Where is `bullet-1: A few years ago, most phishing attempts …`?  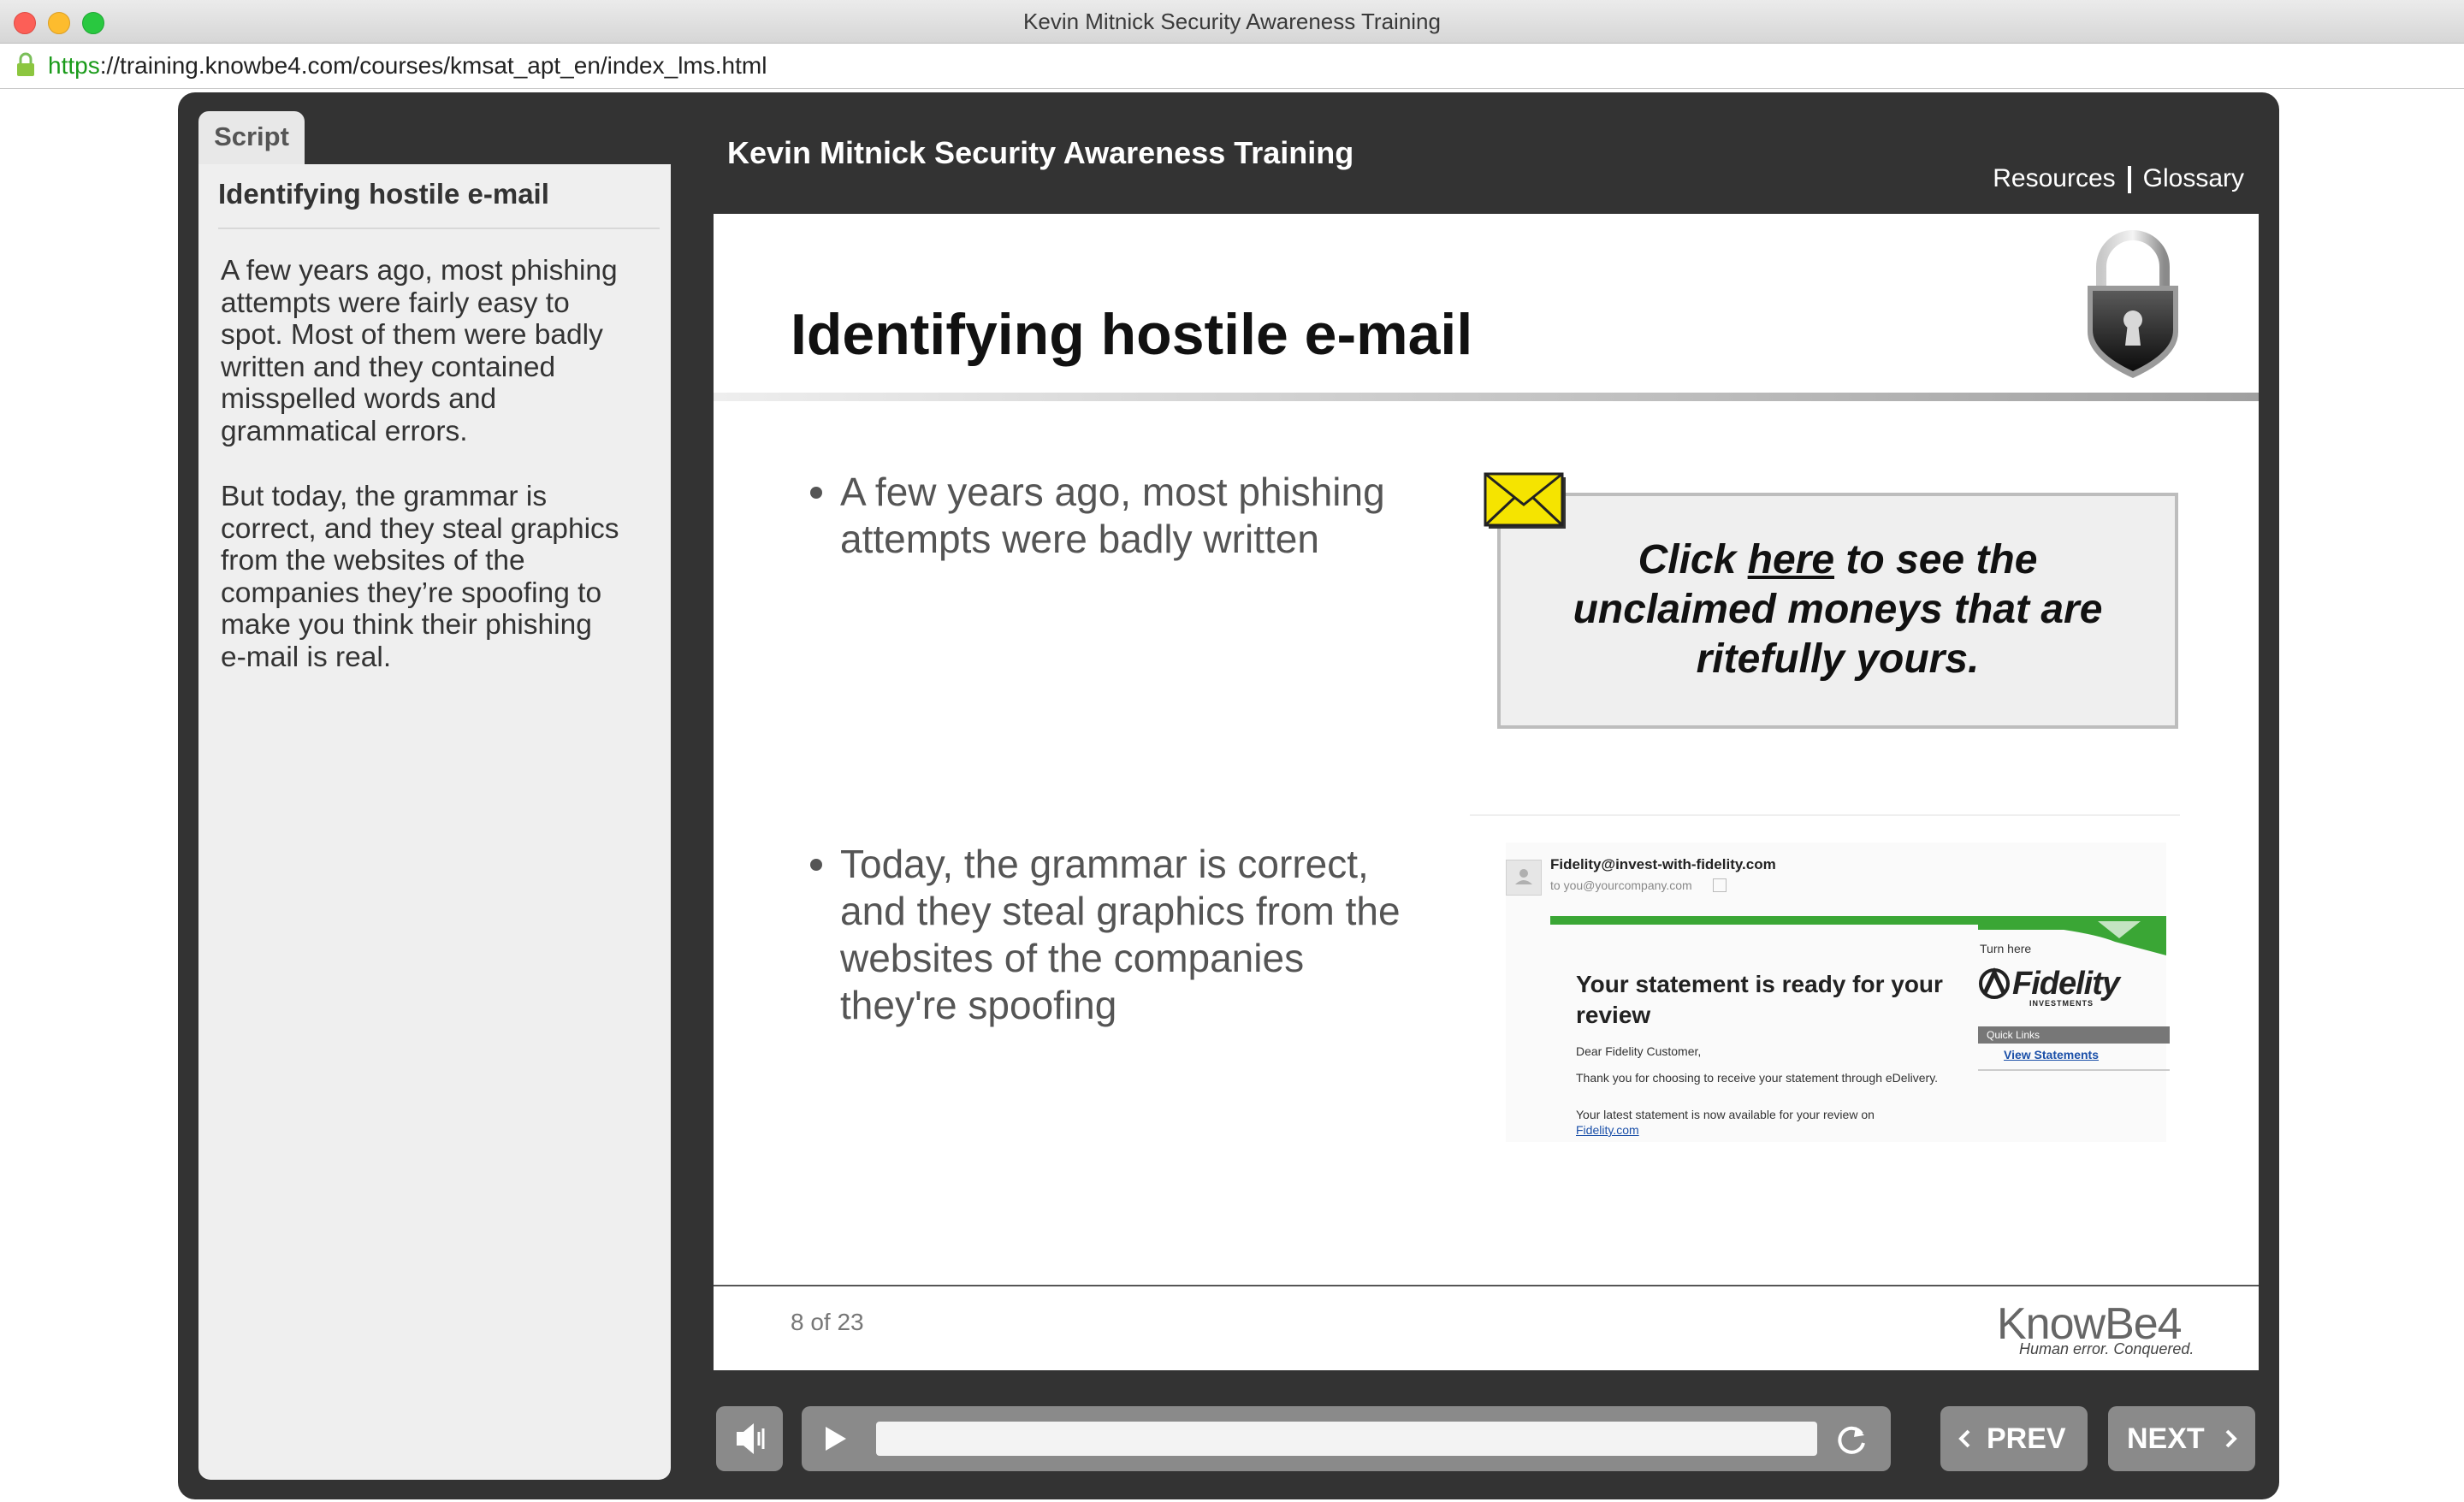
bullet-1: A few years ago, most phishing attempts … is located at coordinates (1139, 516).